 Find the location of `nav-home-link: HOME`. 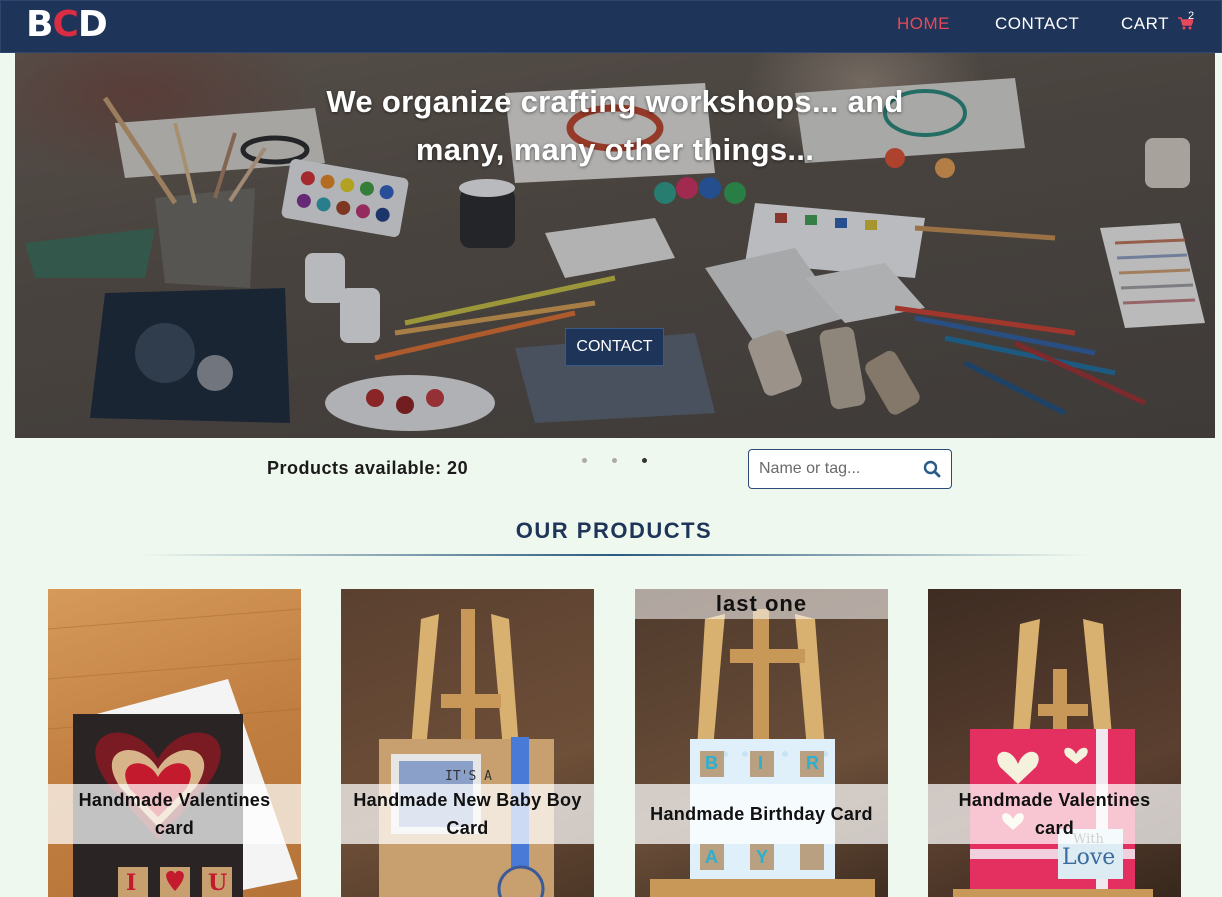

nav-home-link: HOME is located at coordinates (923, 24).